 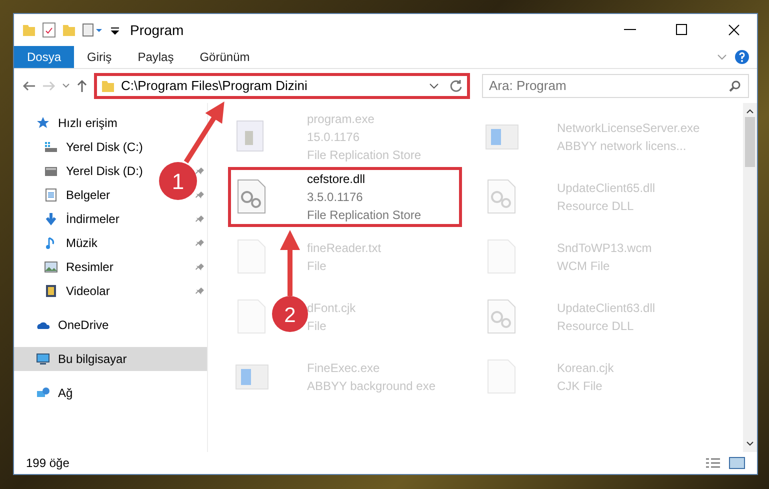 I want to click on customize-toolbar-icon, so click(x=115, y=30).